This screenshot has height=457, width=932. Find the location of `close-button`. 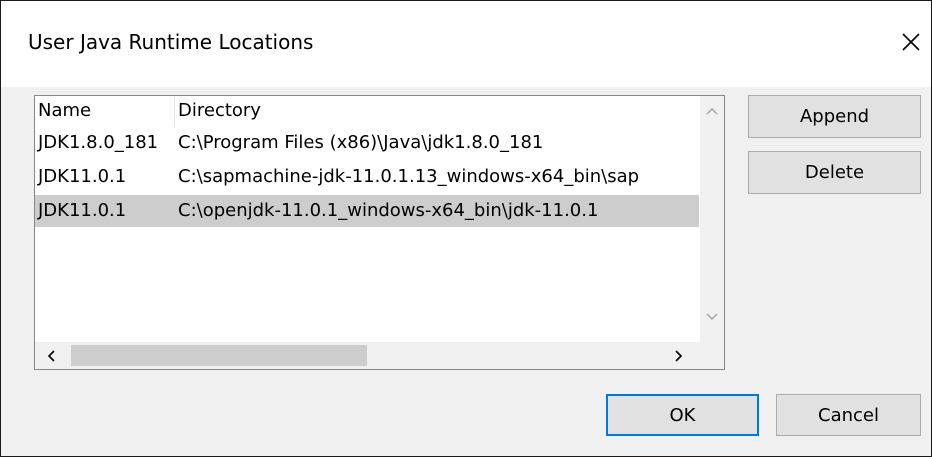

close-button is located at coordinates (911, 42).